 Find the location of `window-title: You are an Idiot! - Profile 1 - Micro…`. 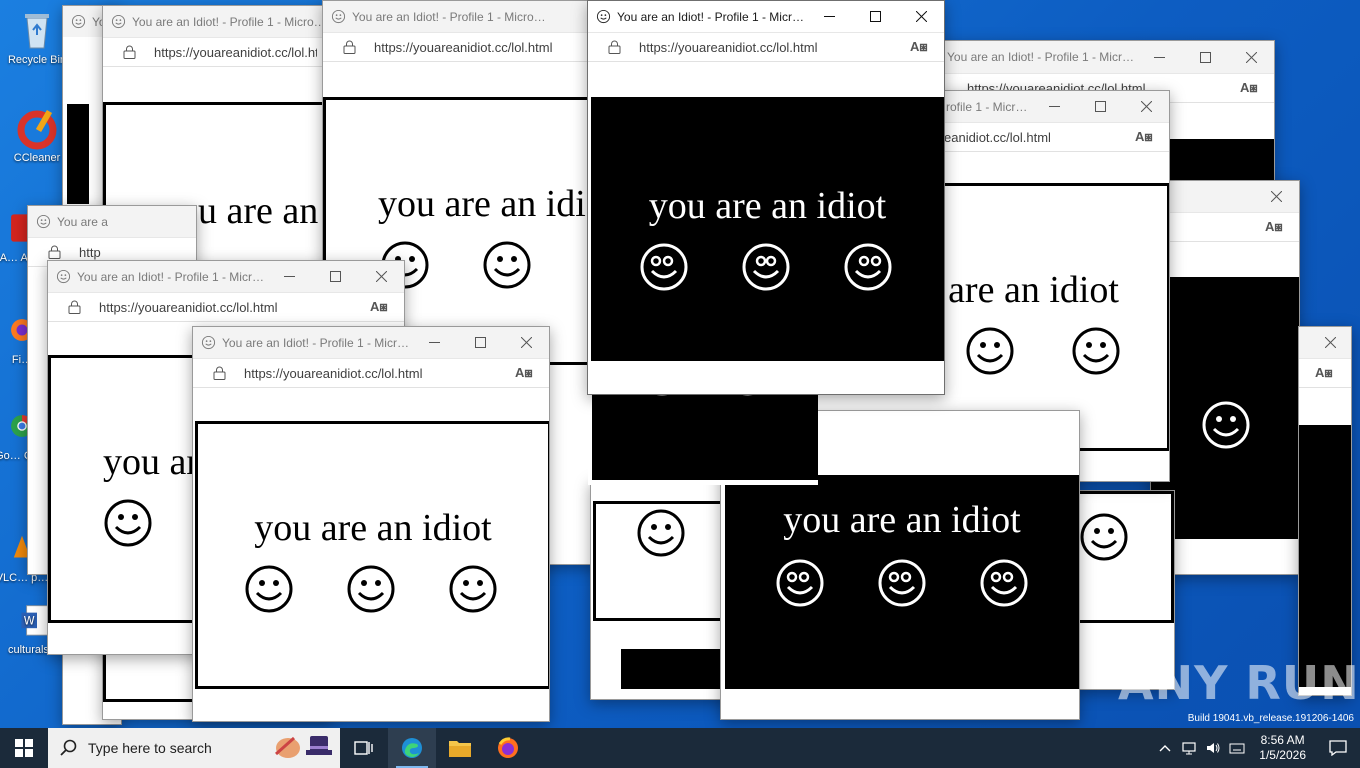

window-title: You are an Idiot! - Profile 1 - Micro… is located at coordinates (229, 21).